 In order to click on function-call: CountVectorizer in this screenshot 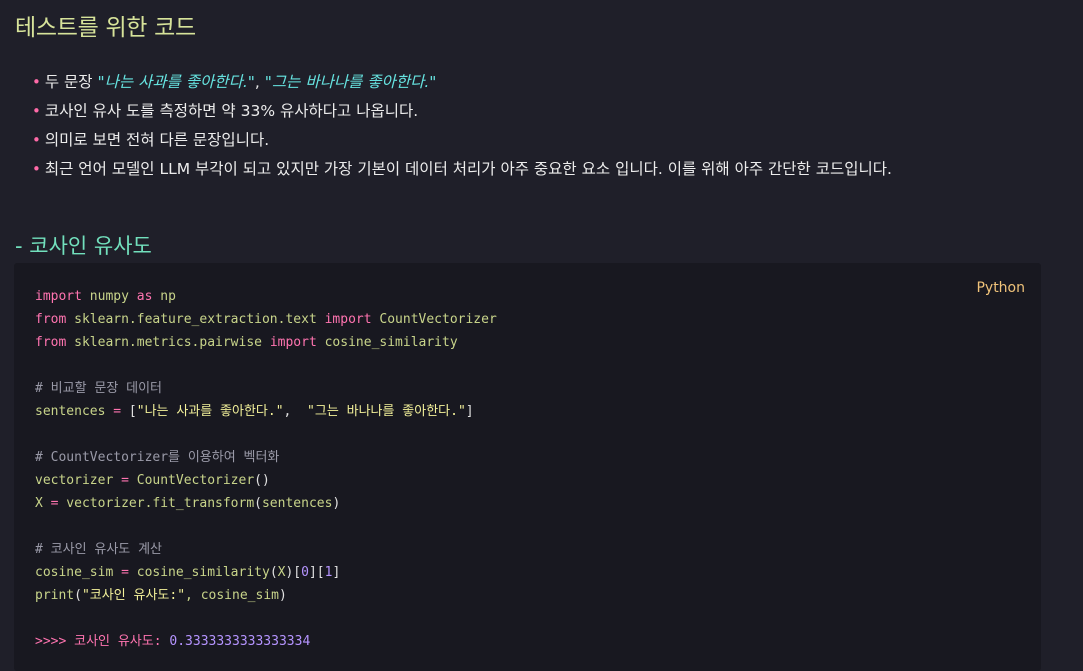, I will do `click(191, 480)`.